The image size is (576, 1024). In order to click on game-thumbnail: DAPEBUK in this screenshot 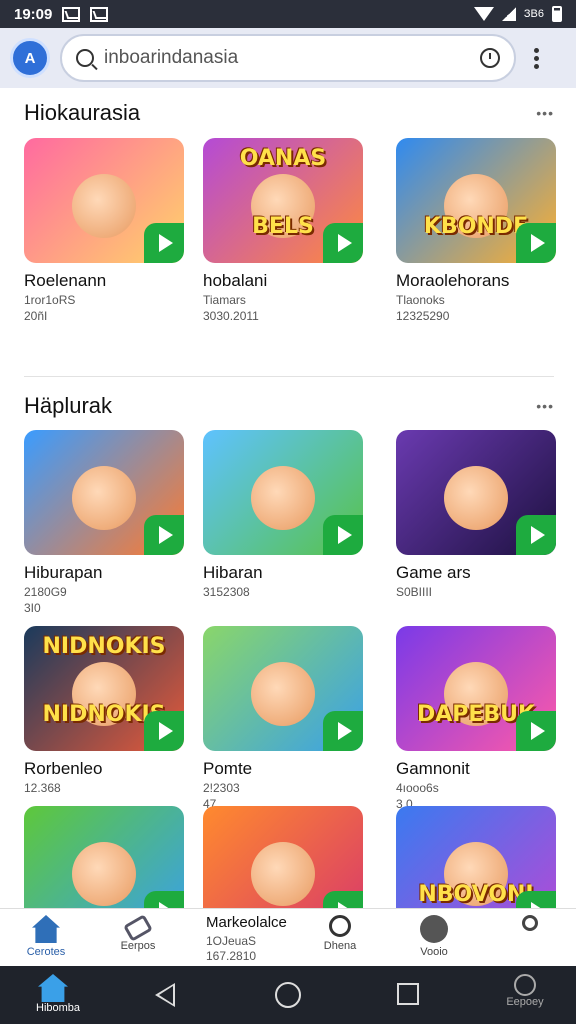, I will do `click(476, 688)`.